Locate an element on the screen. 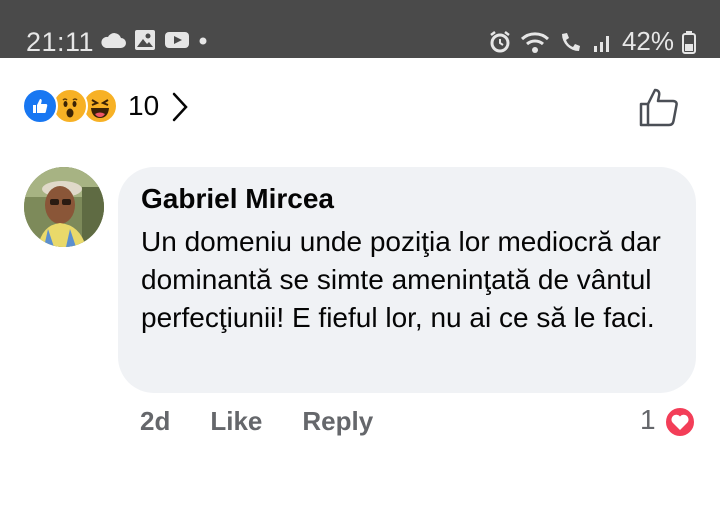 The width and height of the screenshot is (720, 507). youtube-icon is located at coordinates (177, 40).